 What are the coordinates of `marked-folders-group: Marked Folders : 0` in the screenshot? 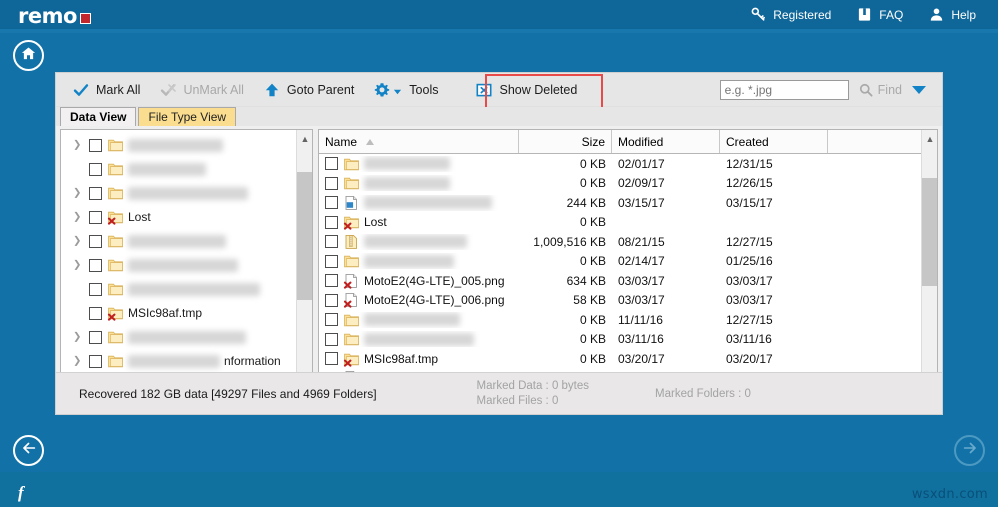 It's located at (703, 394).